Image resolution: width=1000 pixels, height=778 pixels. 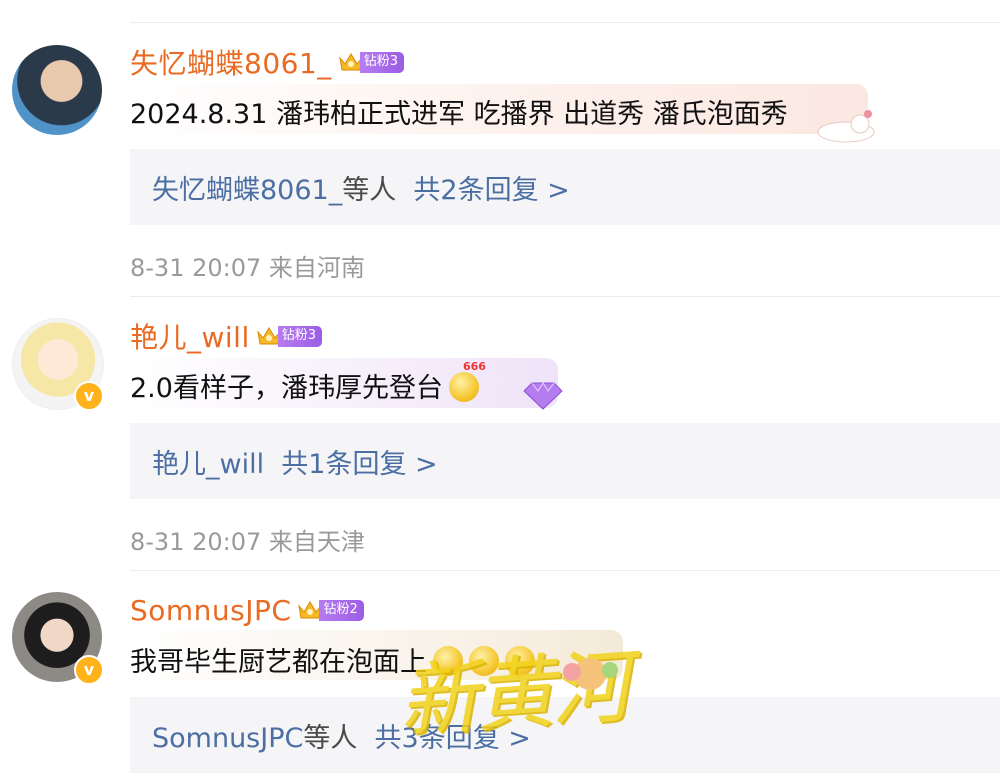 I want to click on comment-text: 2024.8.31 潘玮柏正式进军 吃播界 出道秀 潘氏泡面秀, so click(x=459, y=114).